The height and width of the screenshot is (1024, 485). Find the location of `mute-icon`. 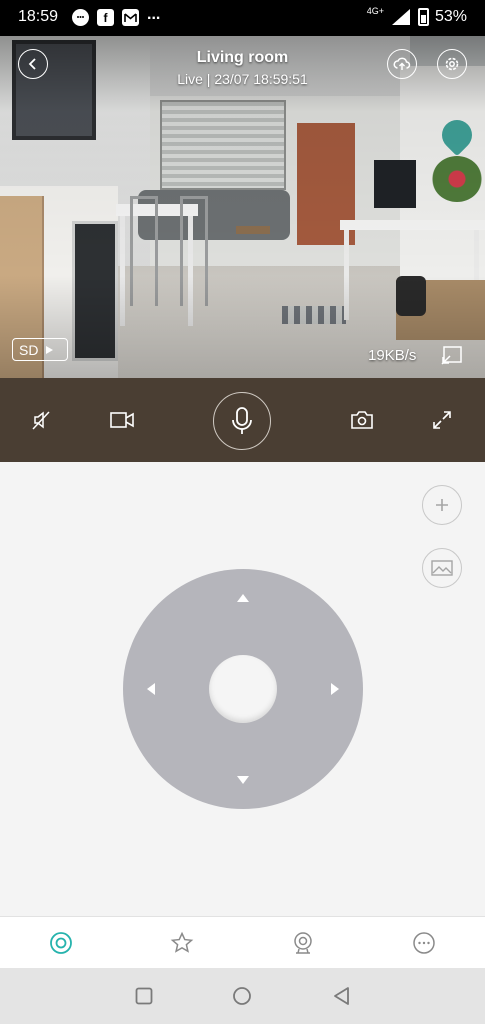

mute-icon is located at coordinates (41, 420).